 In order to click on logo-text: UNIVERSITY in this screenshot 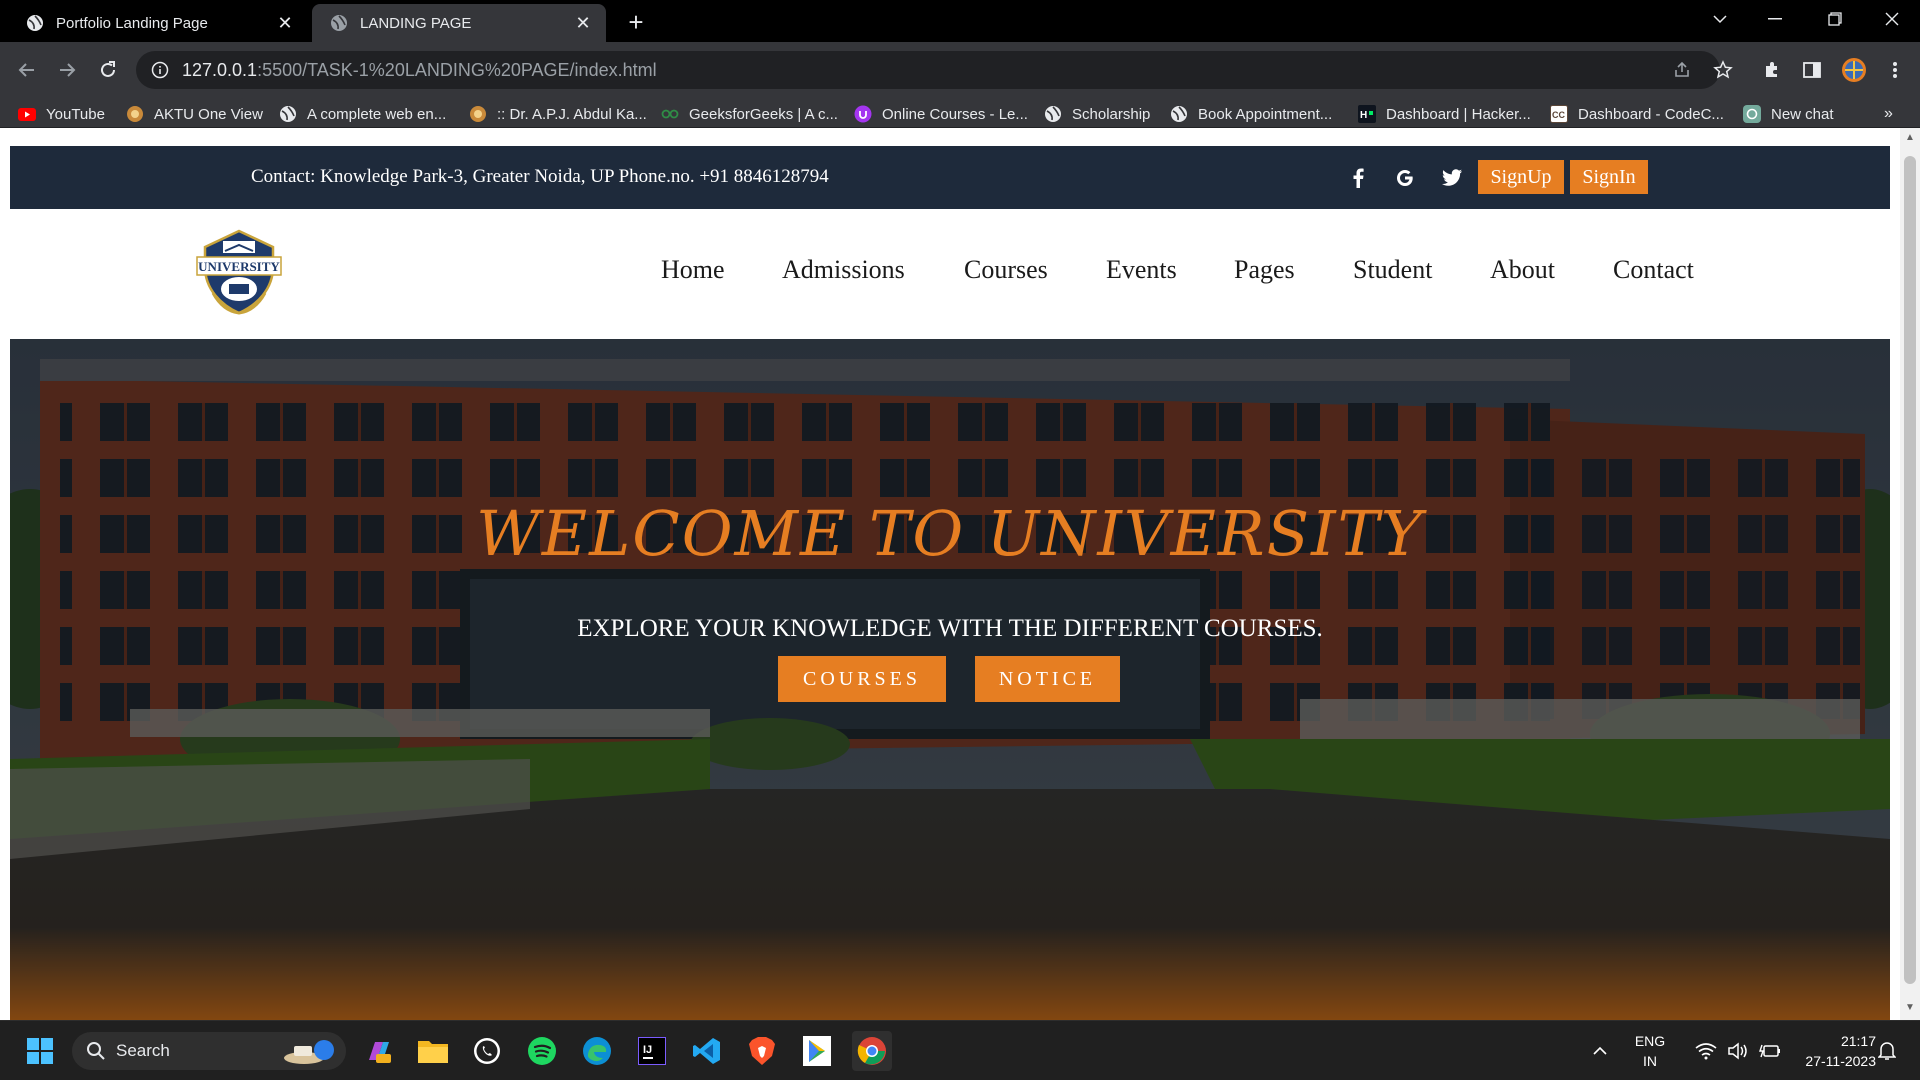, I will do `click(239, 266)`.